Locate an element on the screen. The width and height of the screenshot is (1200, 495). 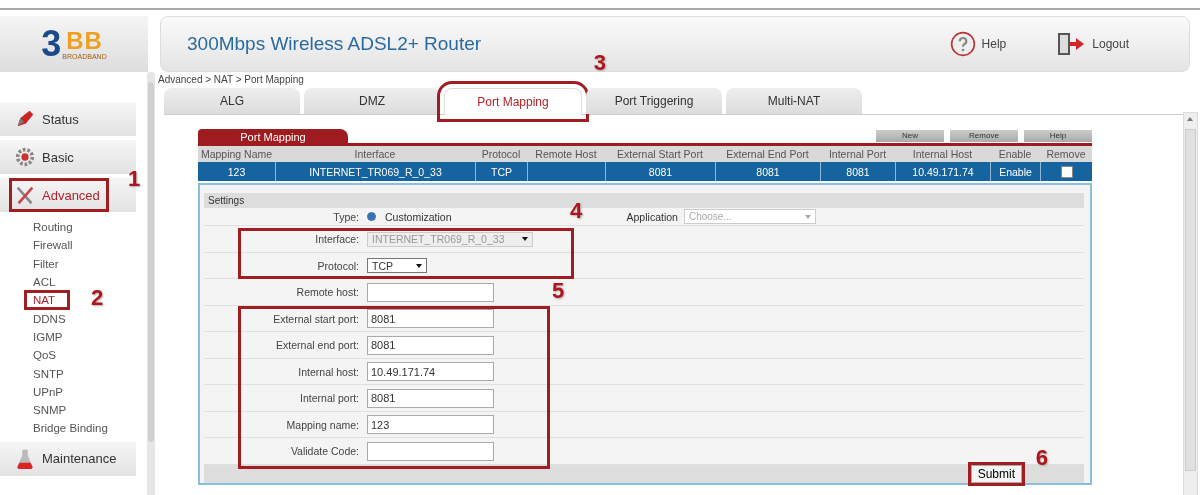
column-header: External Start Port is located at coordinates (660, 154).